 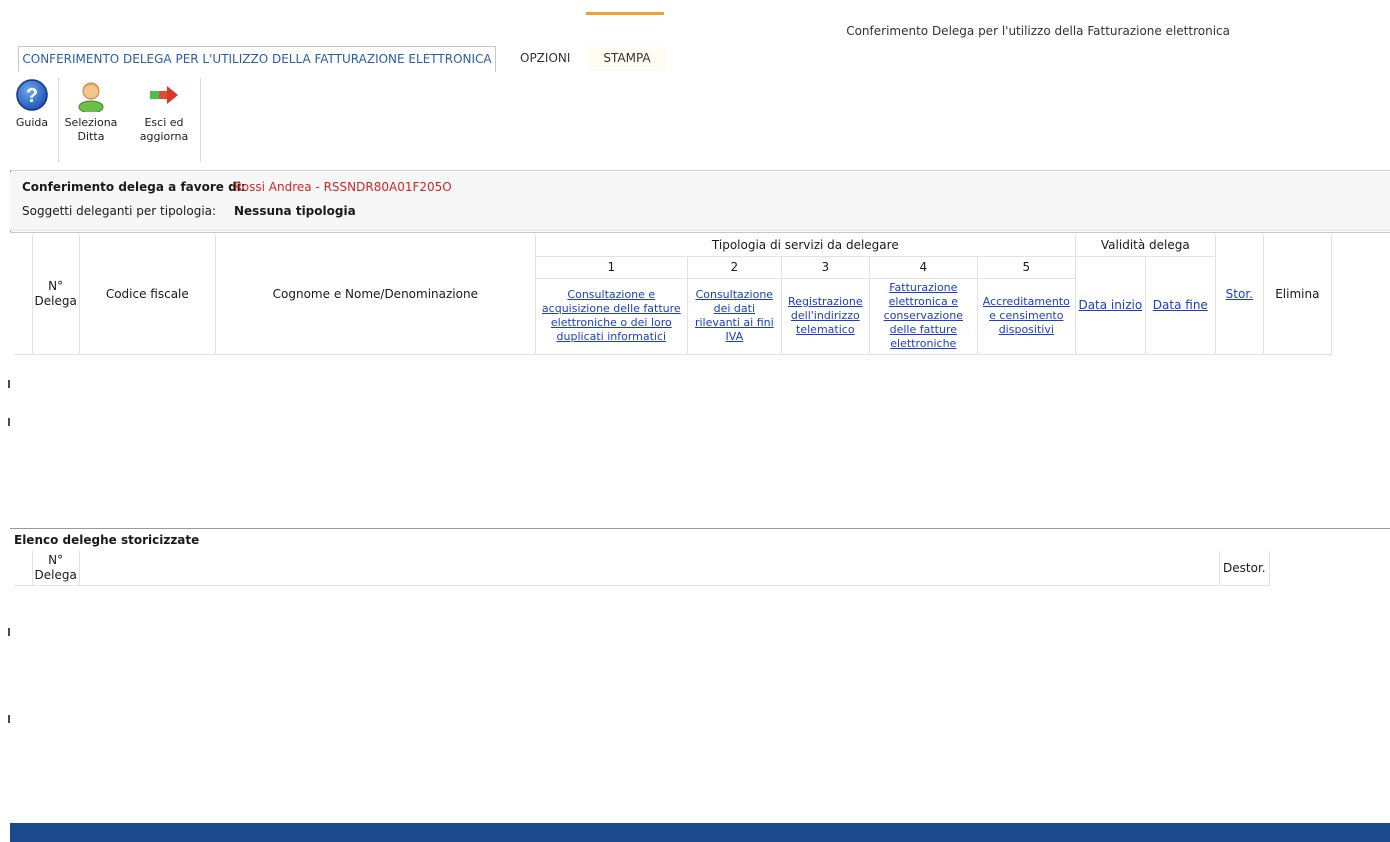 I want to click on col-data-fine: Data fine, so click(x=1180, y=305).